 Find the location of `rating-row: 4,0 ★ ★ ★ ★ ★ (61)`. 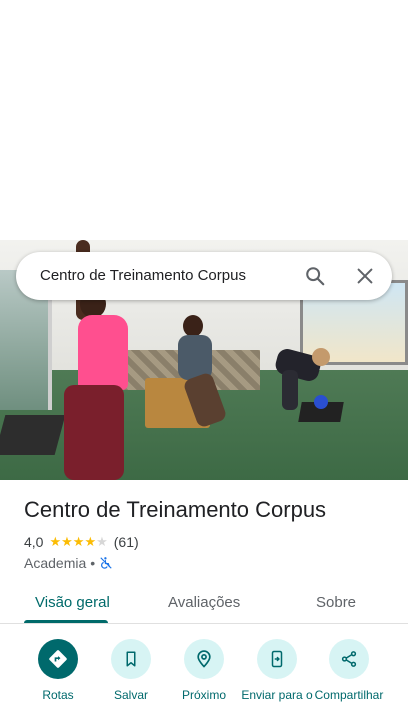

rating-row: 4,0 ★ ★ ★ ★ ★ (61) is located at coordinates (81, 542).